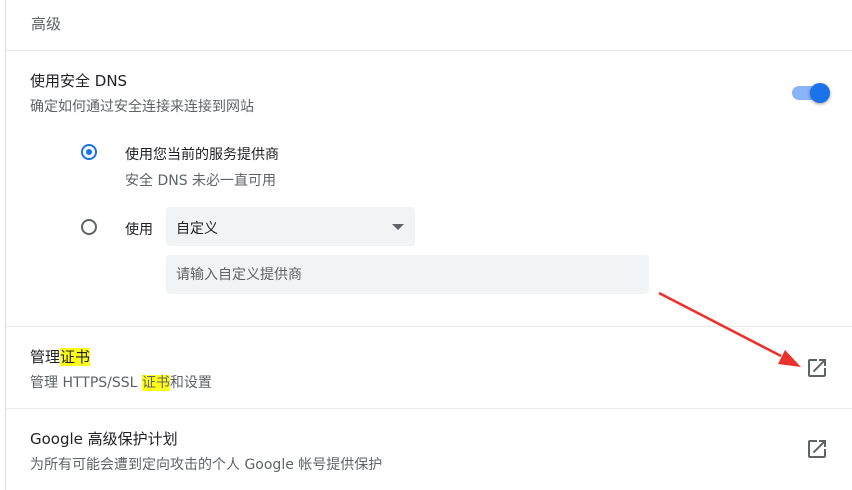 This screenshot has height=490, width=852. Describe the element at coordinates (190, 383) in the screenshot. I see `manage-certs-sub-text-end: 和设置` at that location.